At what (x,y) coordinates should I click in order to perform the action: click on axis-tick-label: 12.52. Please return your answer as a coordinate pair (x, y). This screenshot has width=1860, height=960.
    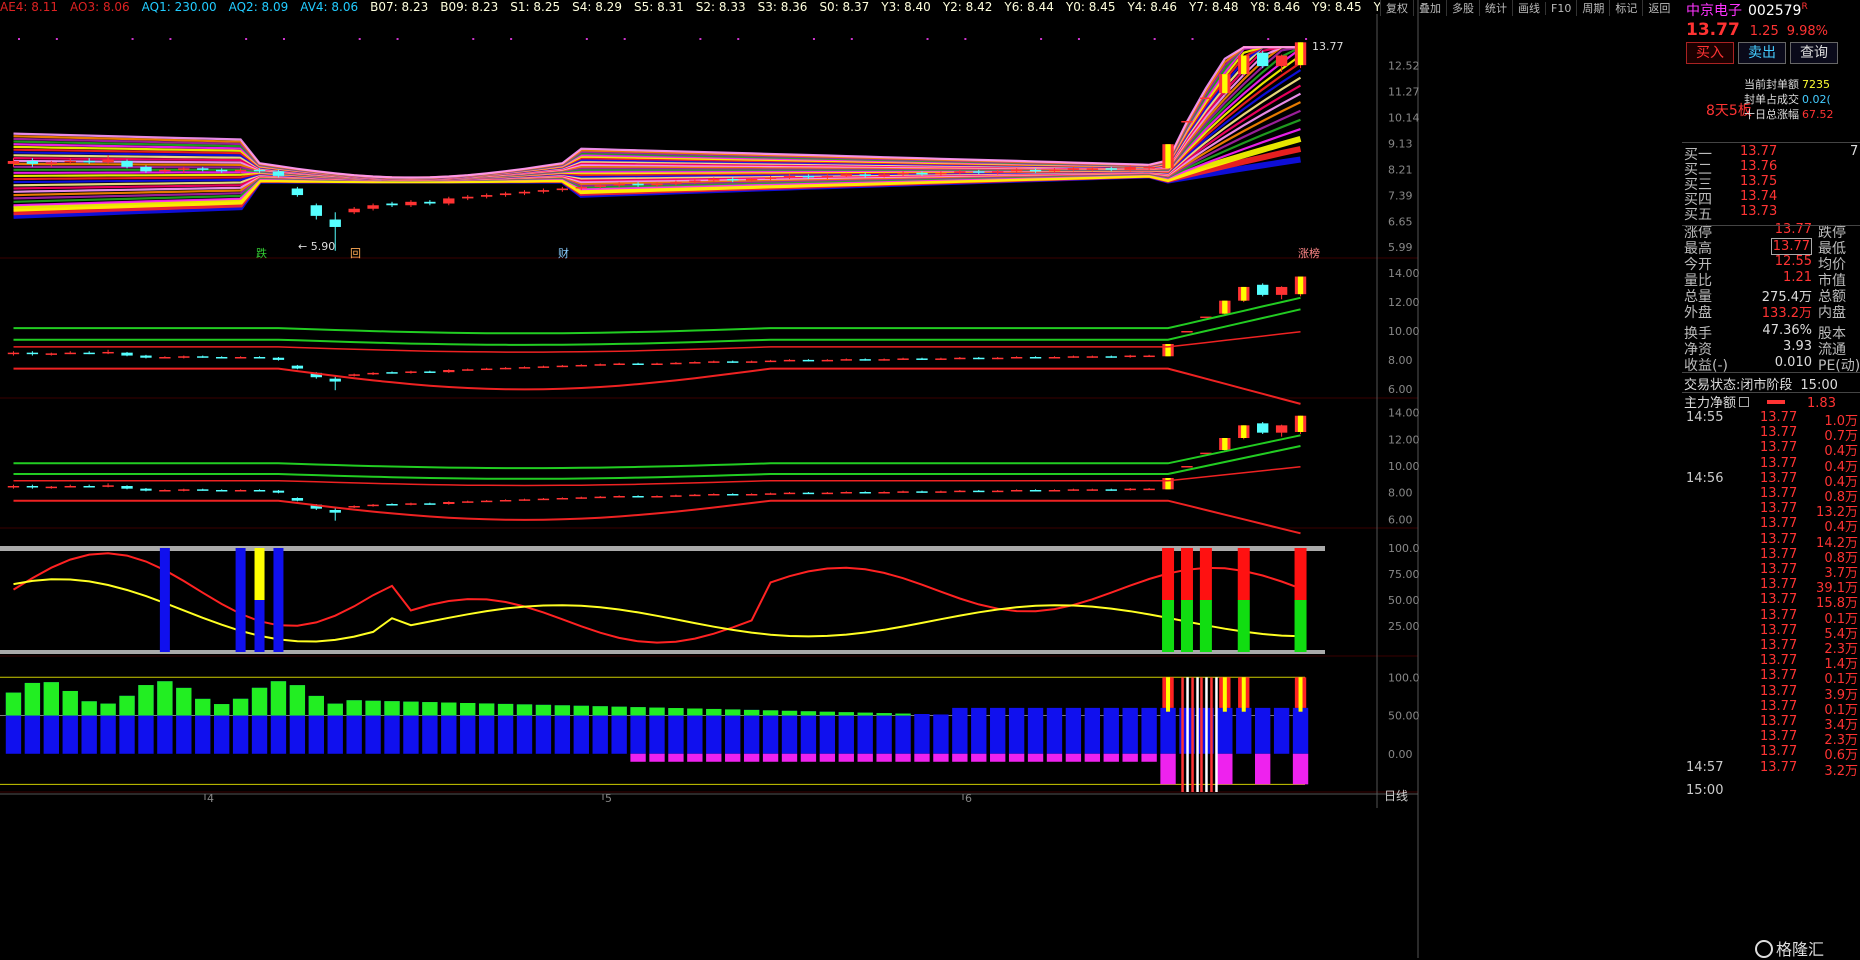
    Looking at the image, I should click on (1404, 66).